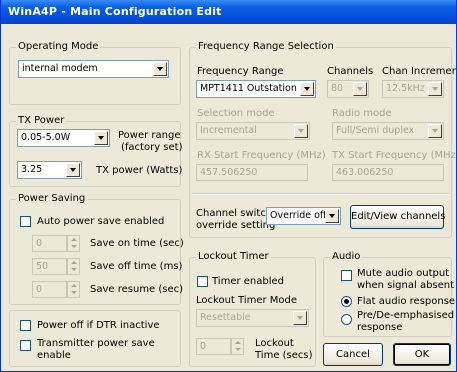  I want to click on save-off-time-value: 50, so click(42, 266).